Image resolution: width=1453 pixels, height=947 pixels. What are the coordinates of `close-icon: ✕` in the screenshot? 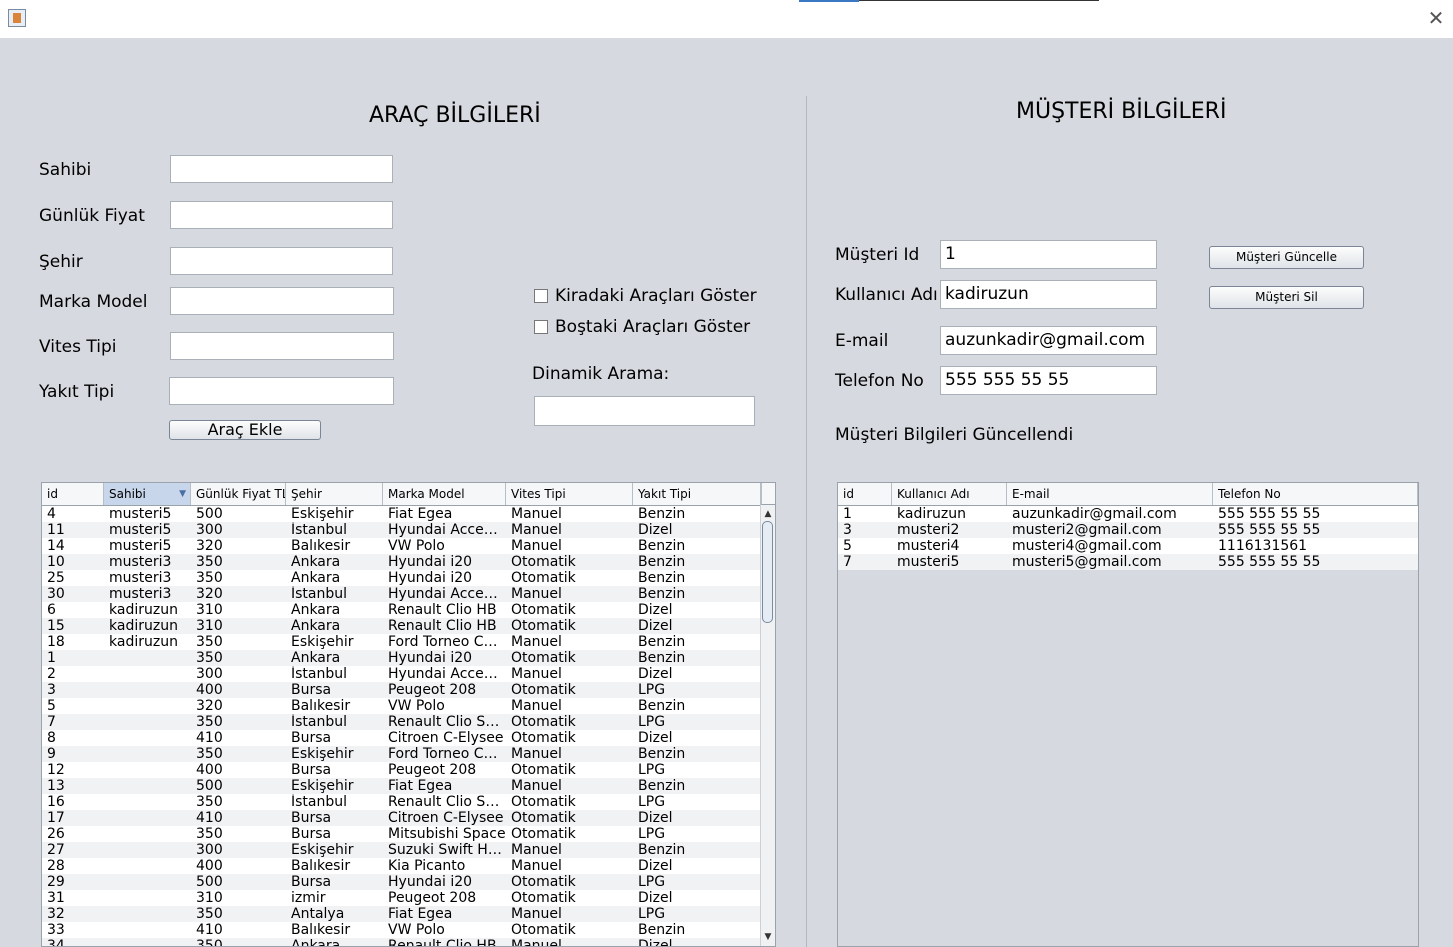 It's located at (1436, 18).